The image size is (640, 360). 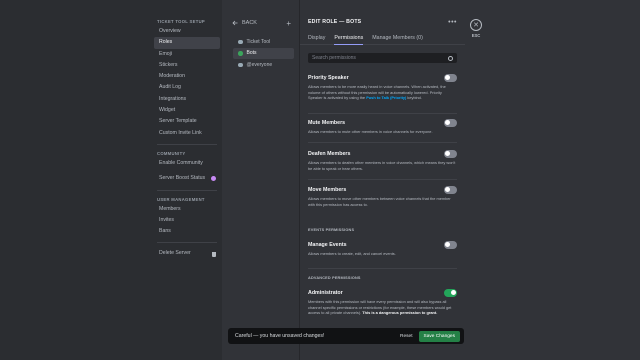 I want to click on nav-item-enable-community: Enable Community, so click(x=187, y=163).